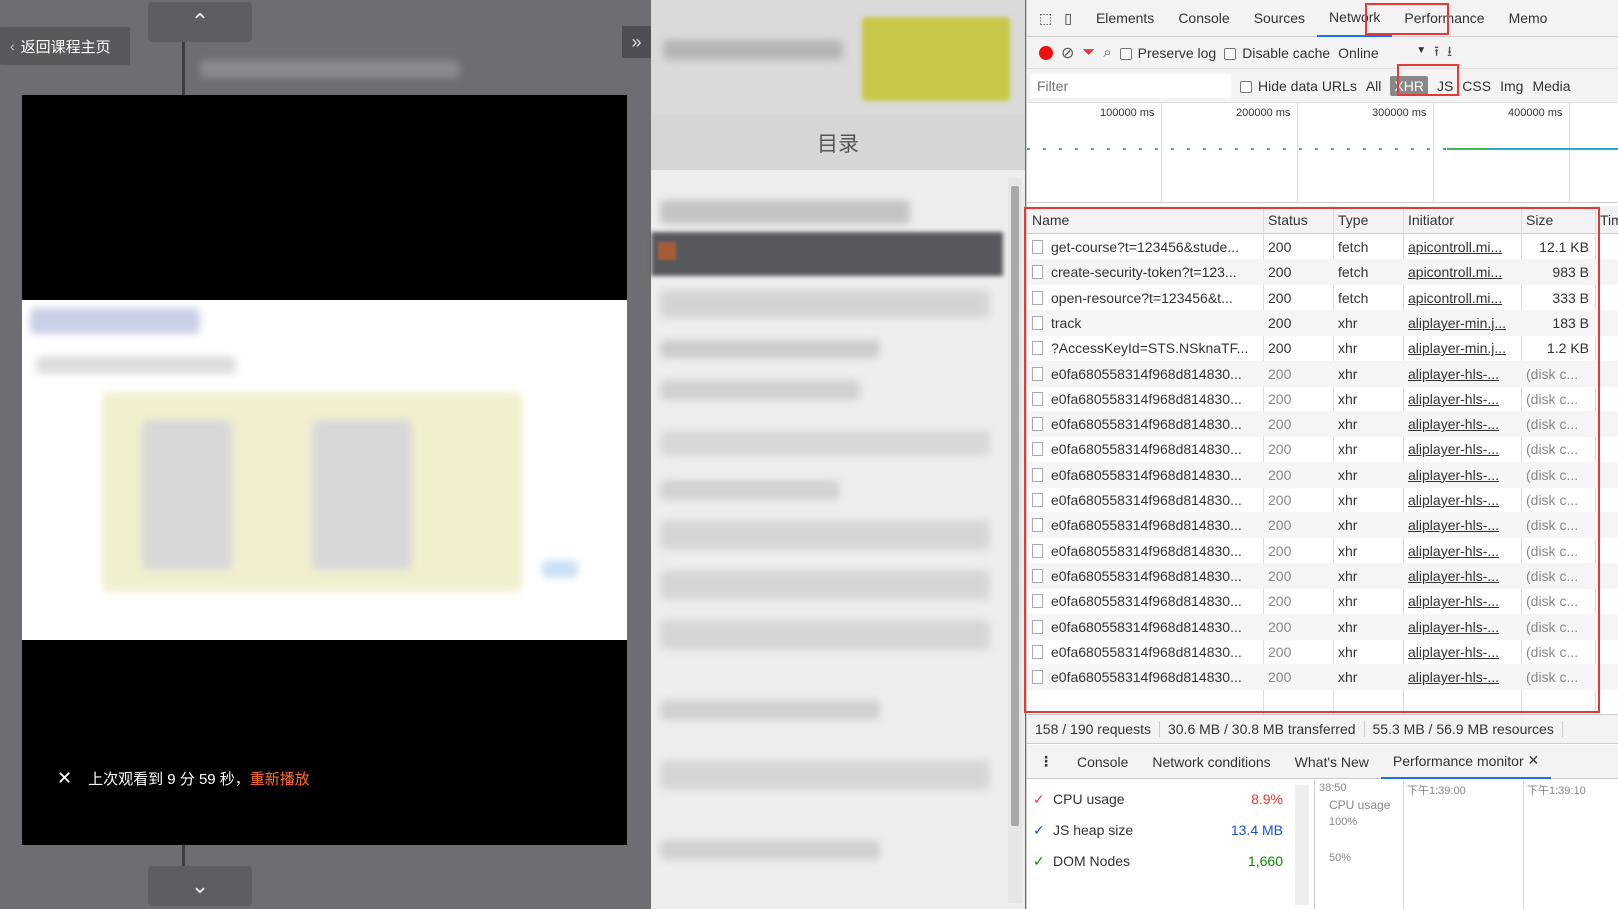 The height and width of the screenshot is (909, 1618). I want to click on metric-value: 1,660, so click(1265, 861).